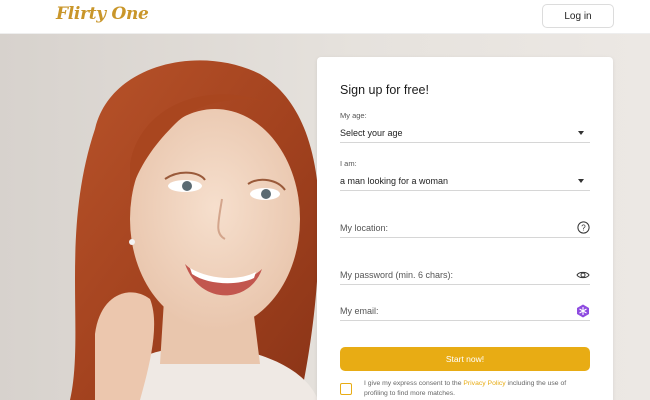  I want to click on age-select-value: Select your age, so click(371, 132).